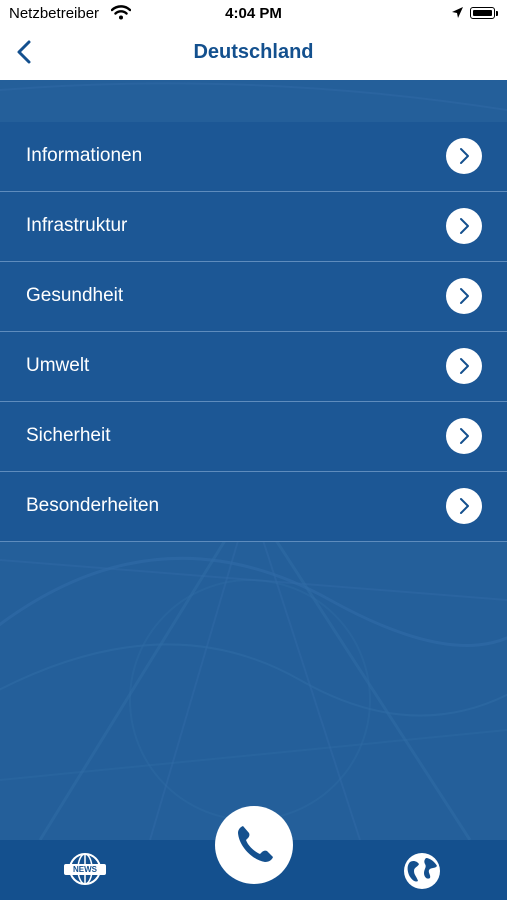 Image resolution: width=507 pixels, height=900 pixels. Describe the element at coordinates (75, 295) in the screenshot. I see `menu-item-label: Gesundheit` at that location.